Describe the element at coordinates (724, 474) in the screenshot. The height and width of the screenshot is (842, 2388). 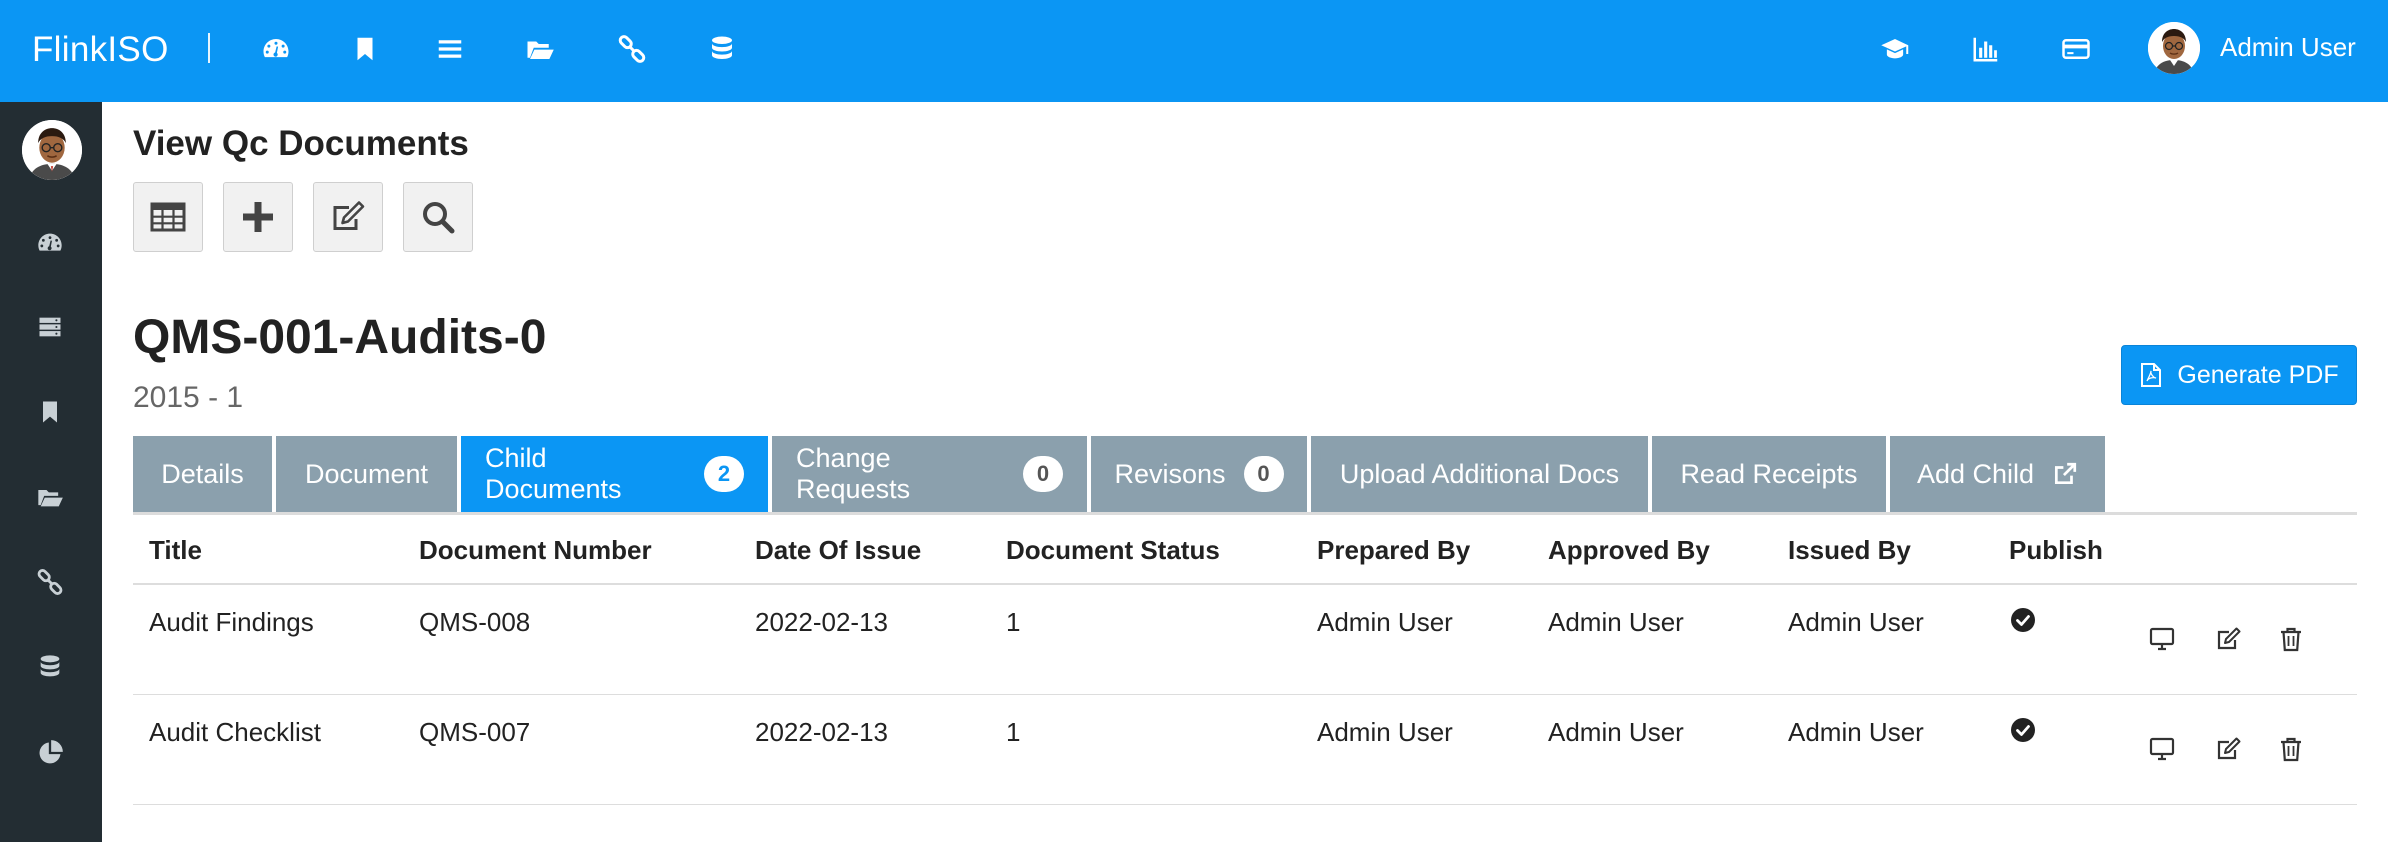
I see `count-badge: 2` at that location.